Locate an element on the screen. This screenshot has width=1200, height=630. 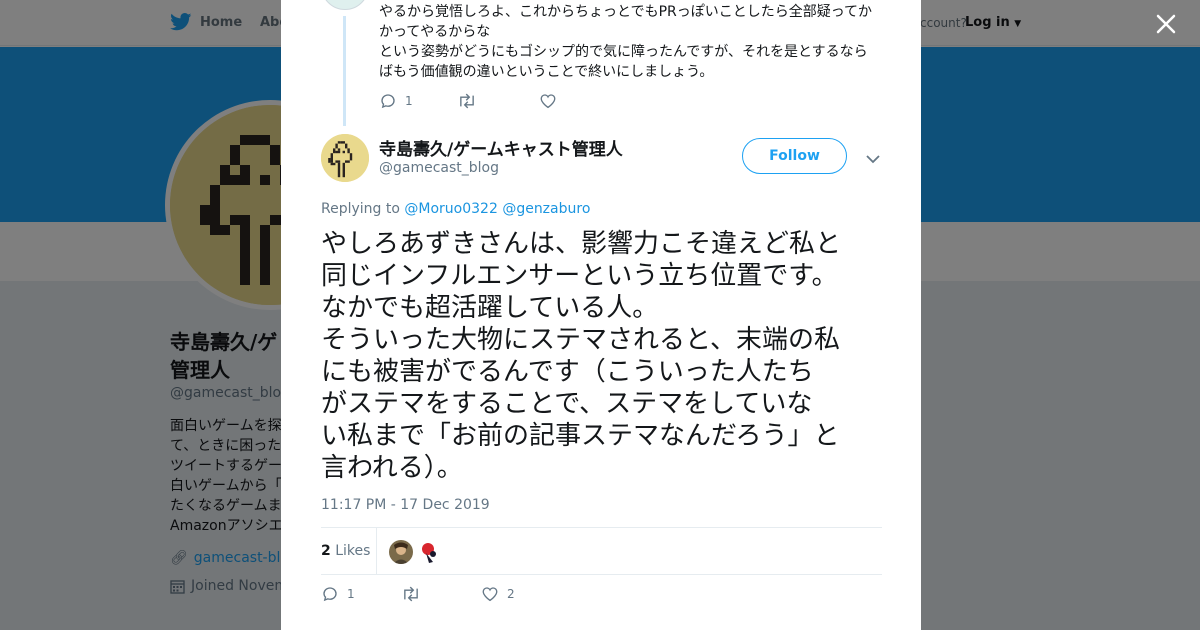
previous-tweet-actions: 1 is located at coordinates (468, 101).